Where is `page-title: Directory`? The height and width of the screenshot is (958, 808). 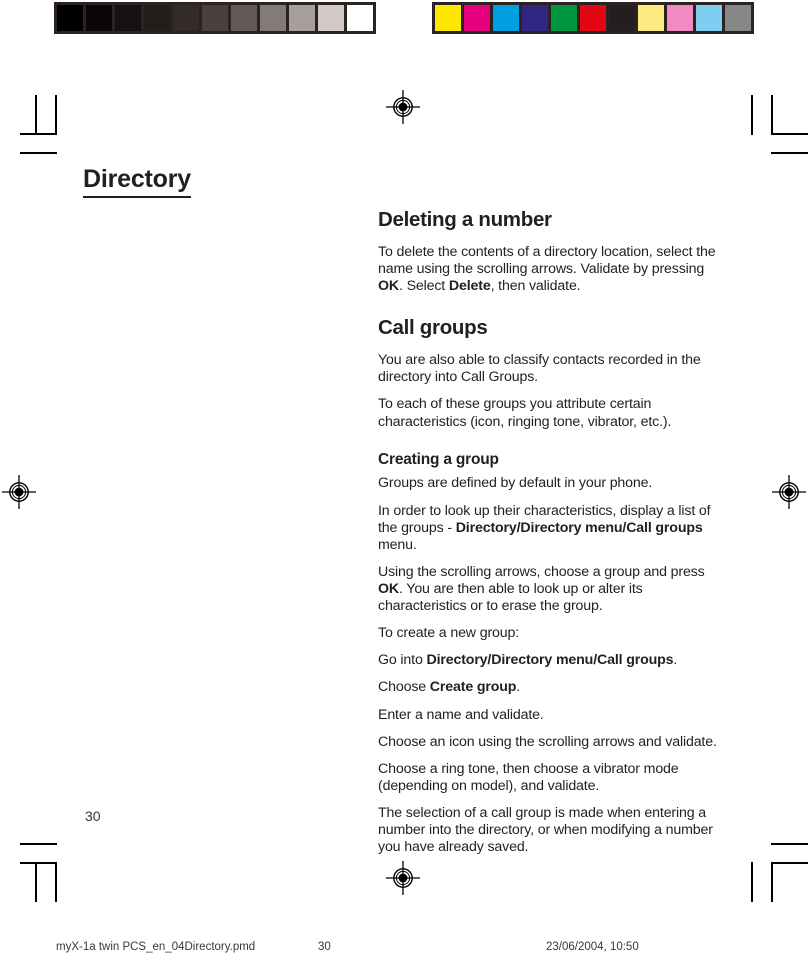
page-title: Directory is located at coordinates (137, 181).